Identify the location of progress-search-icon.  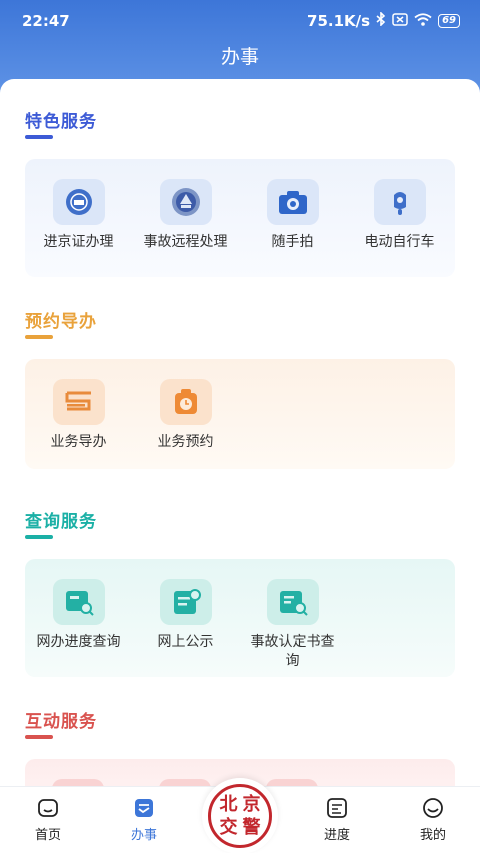
(78, 602).